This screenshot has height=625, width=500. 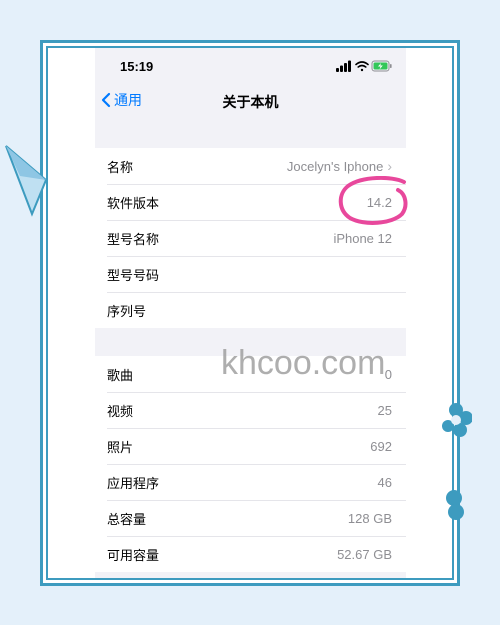 I want to click on nav-bar: 通用 关于本机, so click(x=250, y=102).